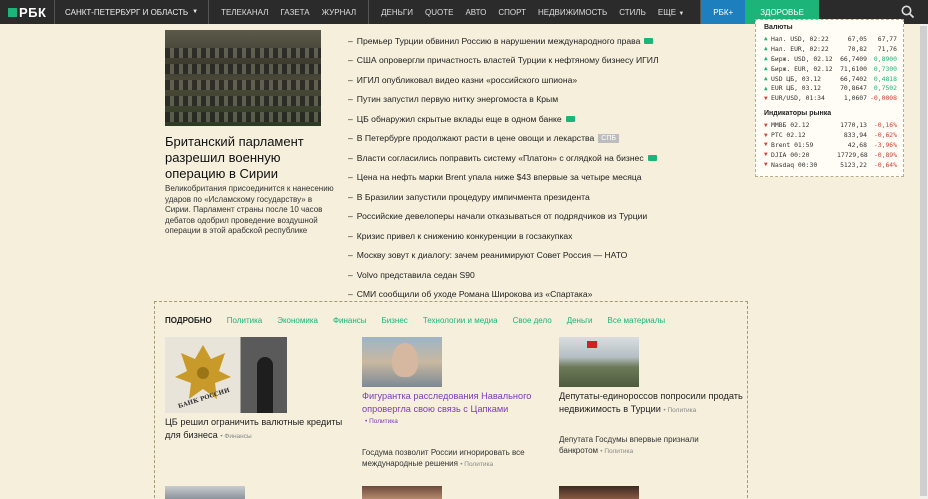  What do you see at coordinates (723, 12) in the screenshot?
I see `rbk-plus-button: РБК+` at bounding box center [723, 12].